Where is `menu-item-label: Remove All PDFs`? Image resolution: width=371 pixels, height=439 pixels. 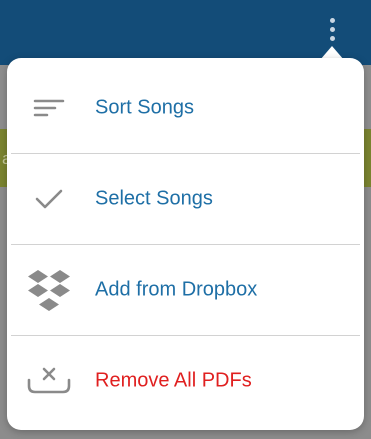 menu-item-label: Remove All PDFs is located at coordinates (173, 380).